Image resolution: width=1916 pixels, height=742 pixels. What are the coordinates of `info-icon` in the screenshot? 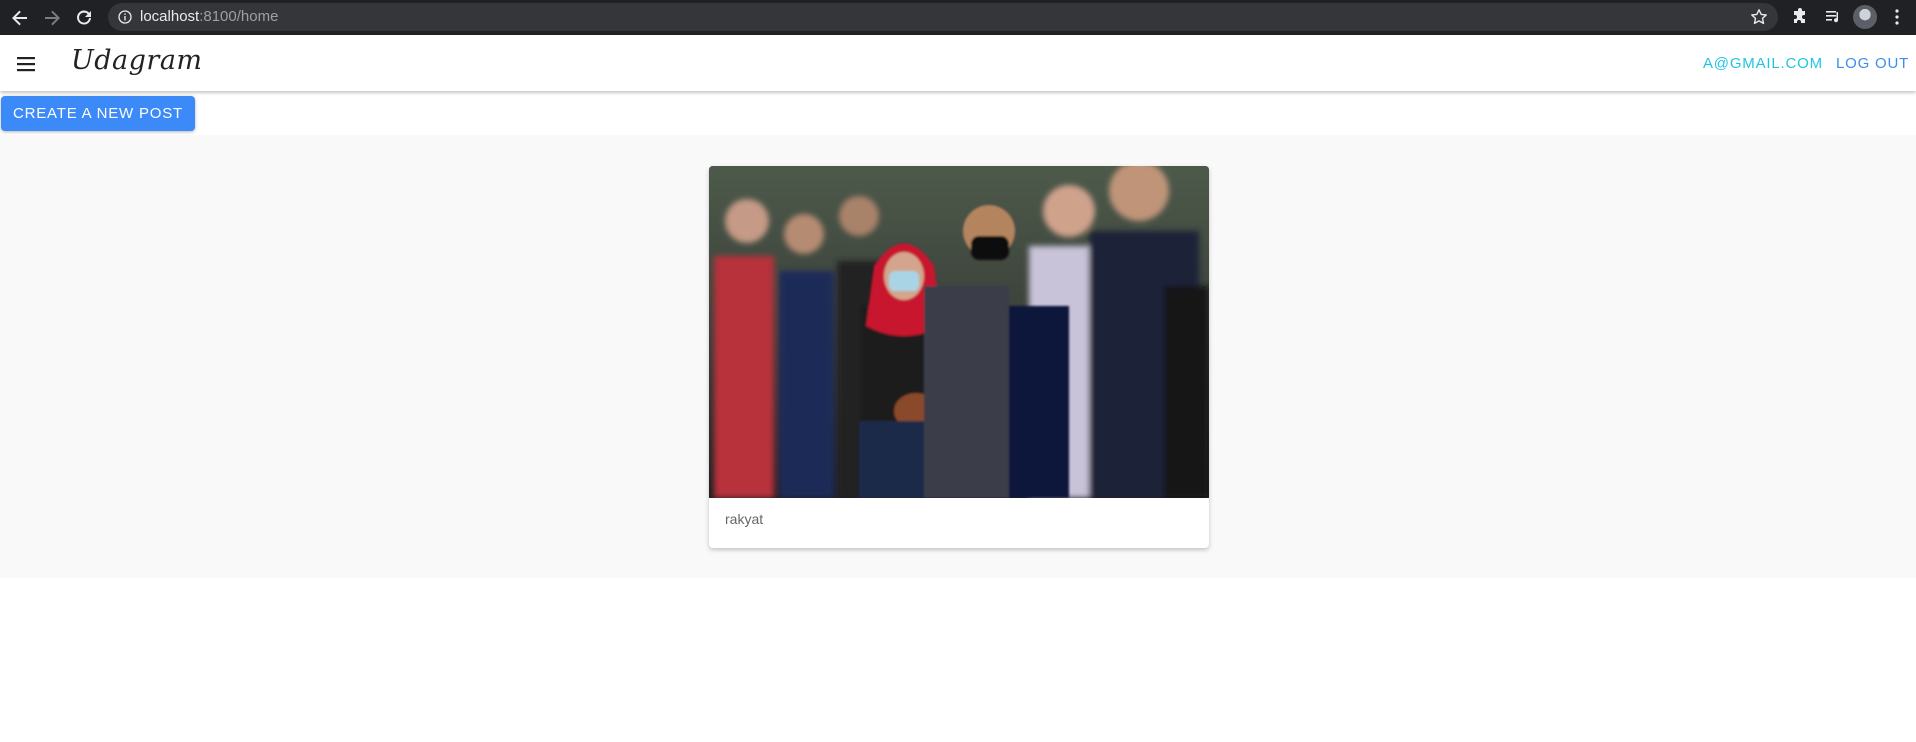 It's located at (125, 19).